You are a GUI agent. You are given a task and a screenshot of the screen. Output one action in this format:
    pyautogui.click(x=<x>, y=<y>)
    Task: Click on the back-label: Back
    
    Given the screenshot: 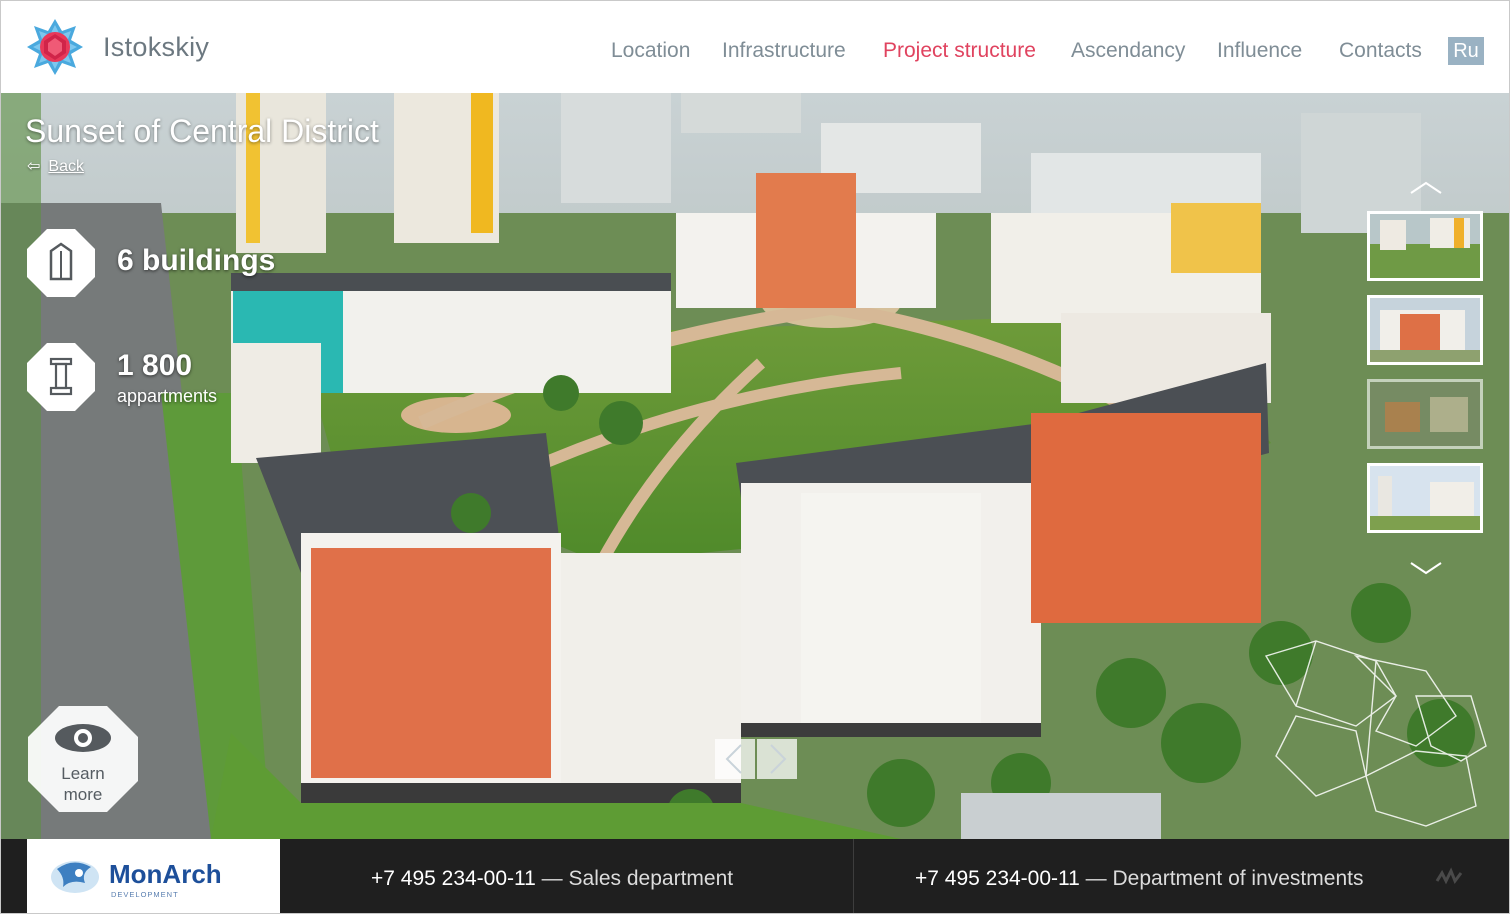 What is the action you would take?
    pyautogui.click(x=66, y=166)
    